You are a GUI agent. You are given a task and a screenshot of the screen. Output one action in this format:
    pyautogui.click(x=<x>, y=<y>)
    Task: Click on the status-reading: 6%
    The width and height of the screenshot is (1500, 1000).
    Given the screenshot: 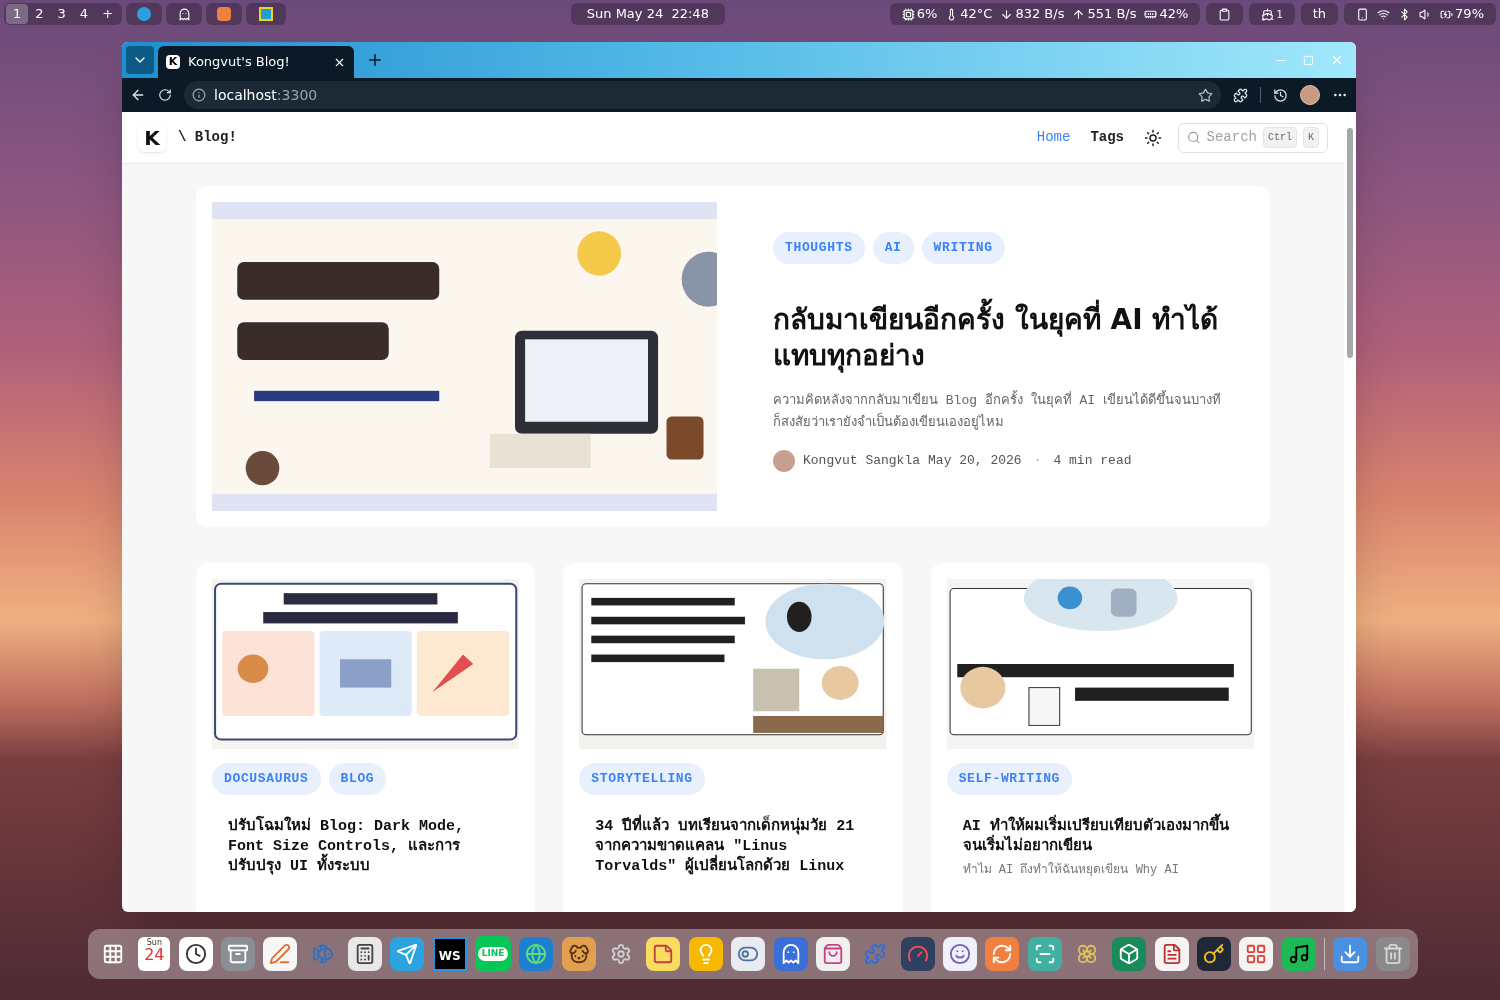 What is the action you would take?
    pyautogui.click(x=927, y=14)
    